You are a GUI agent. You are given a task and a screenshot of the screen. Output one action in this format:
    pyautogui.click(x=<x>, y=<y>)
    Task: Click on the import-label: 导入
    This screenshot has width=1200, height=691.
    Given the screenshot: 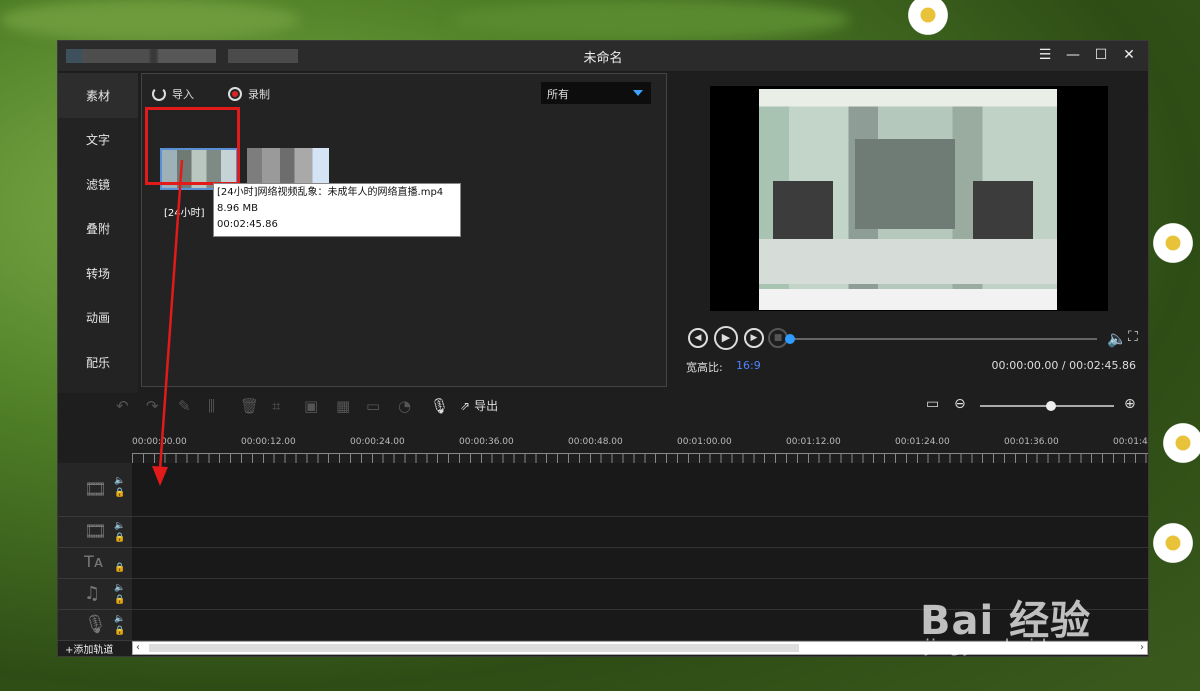 What is the action you would take?
    pyautogui.click(x=183, y=94)
    